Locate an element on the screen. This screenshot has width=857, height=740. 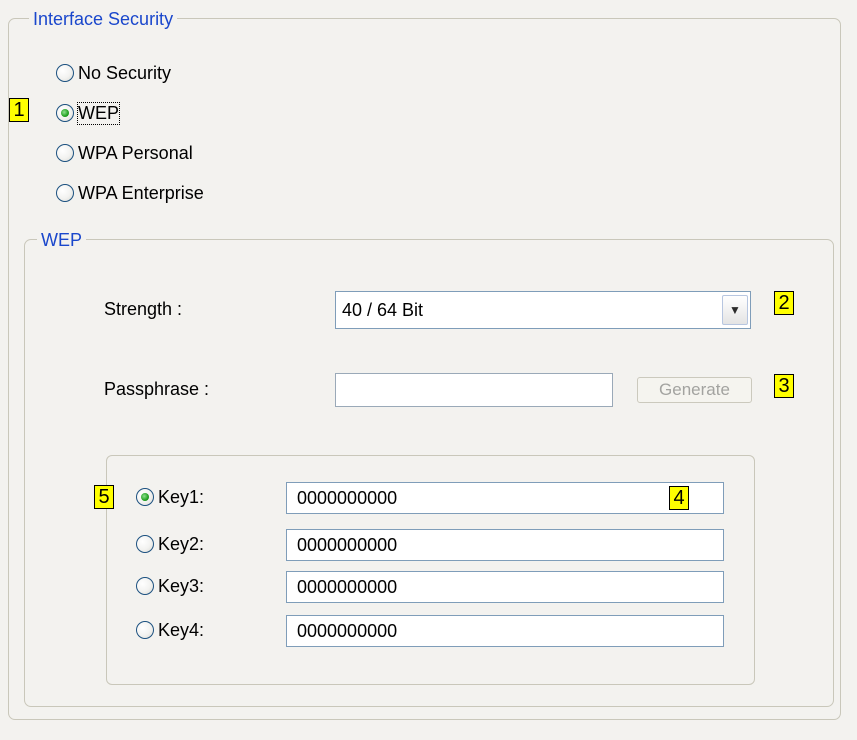
passphrase-label: Passphrase : is located at coordinates (157, 389).